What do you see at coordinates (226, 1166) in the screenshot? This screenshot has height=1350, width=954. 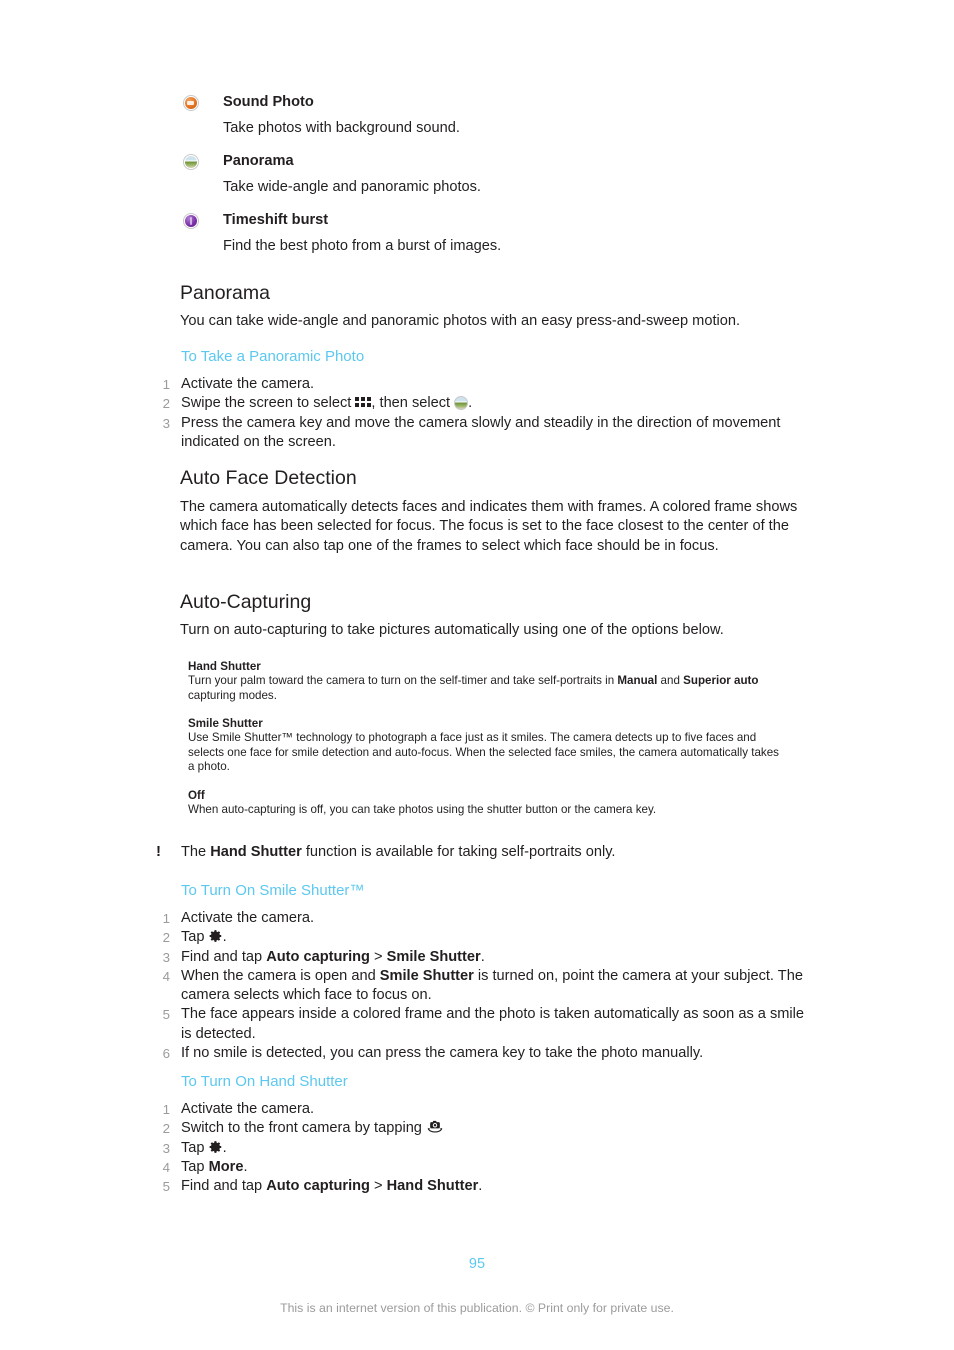 I see `step-text-bold1: More` at bounding box center [226, 1166].